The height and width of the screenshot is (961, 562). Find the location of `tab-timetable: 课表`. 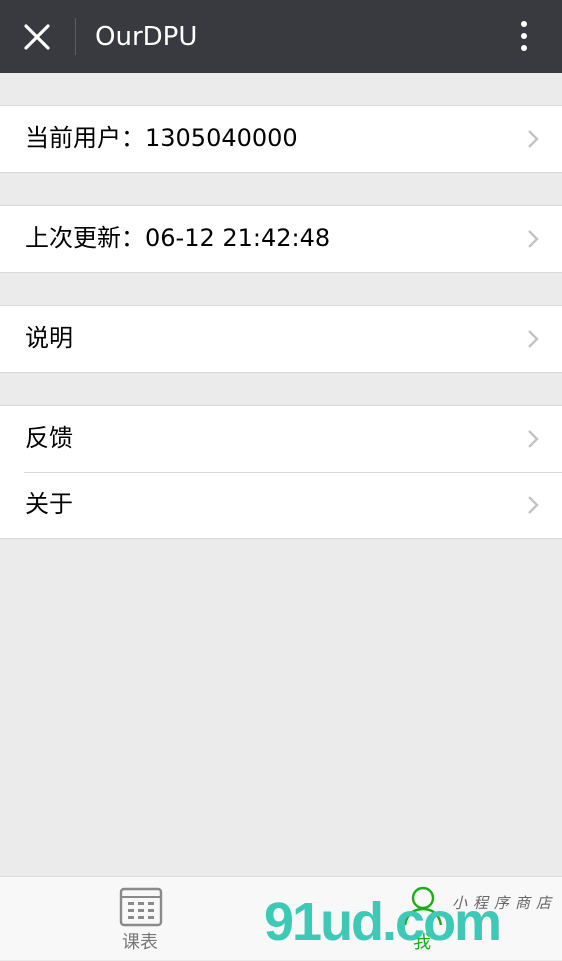

tab-timetable: 课表 is located at coordinates (140, 919).